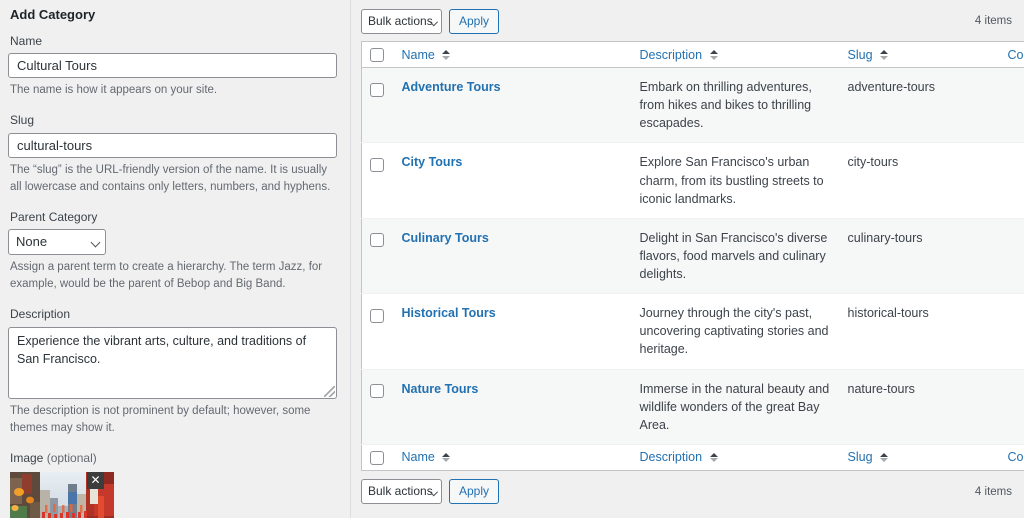 This screenshot has height=518, width=1024. I want to click on column-header-description-label-bottom: Description, so click(671, 457).